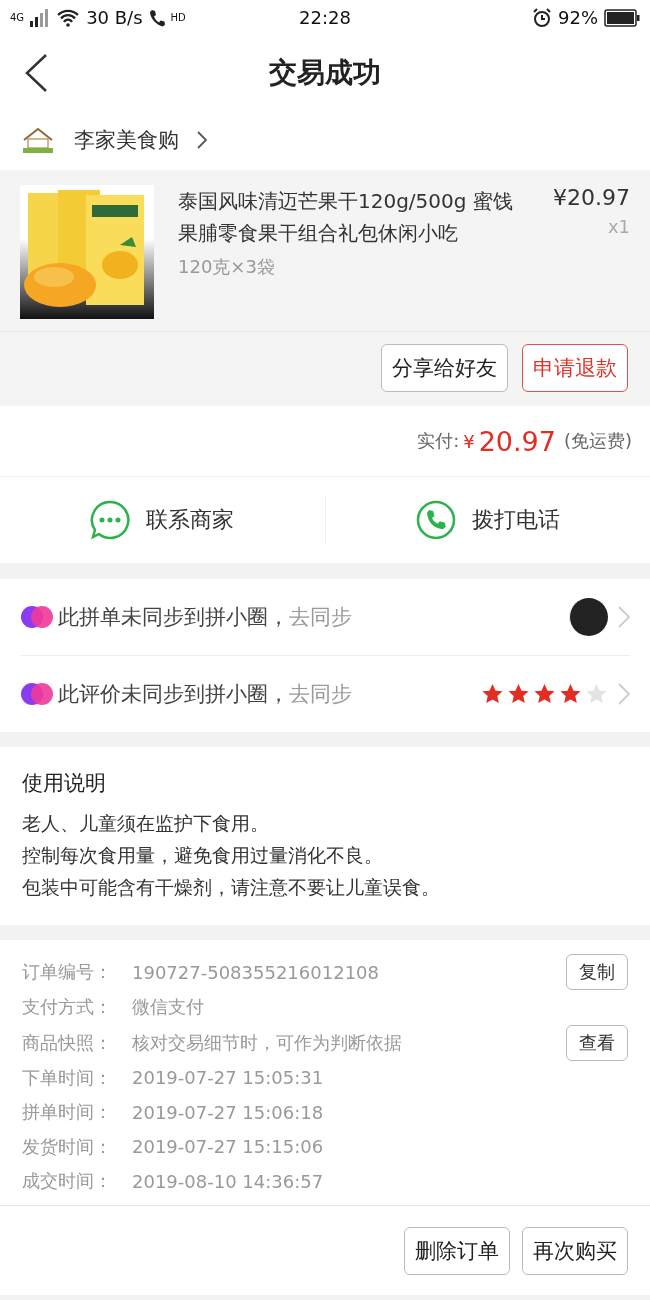 This screenshot has height=1300, width=650. I want to click on product-price: ¥20.97, so click(591, 197).